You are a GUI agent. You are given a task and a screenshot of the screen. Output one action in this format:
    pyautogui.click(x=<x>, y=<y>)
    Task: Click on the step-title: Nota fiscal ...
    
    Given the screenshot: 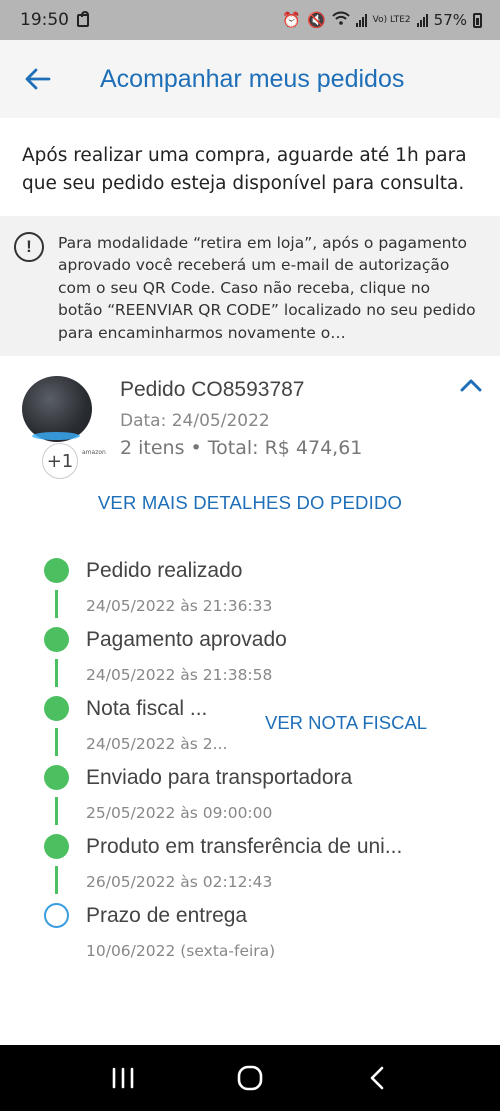 What is the action you would take?
    pyautogui.click(x=147, y=708)
    